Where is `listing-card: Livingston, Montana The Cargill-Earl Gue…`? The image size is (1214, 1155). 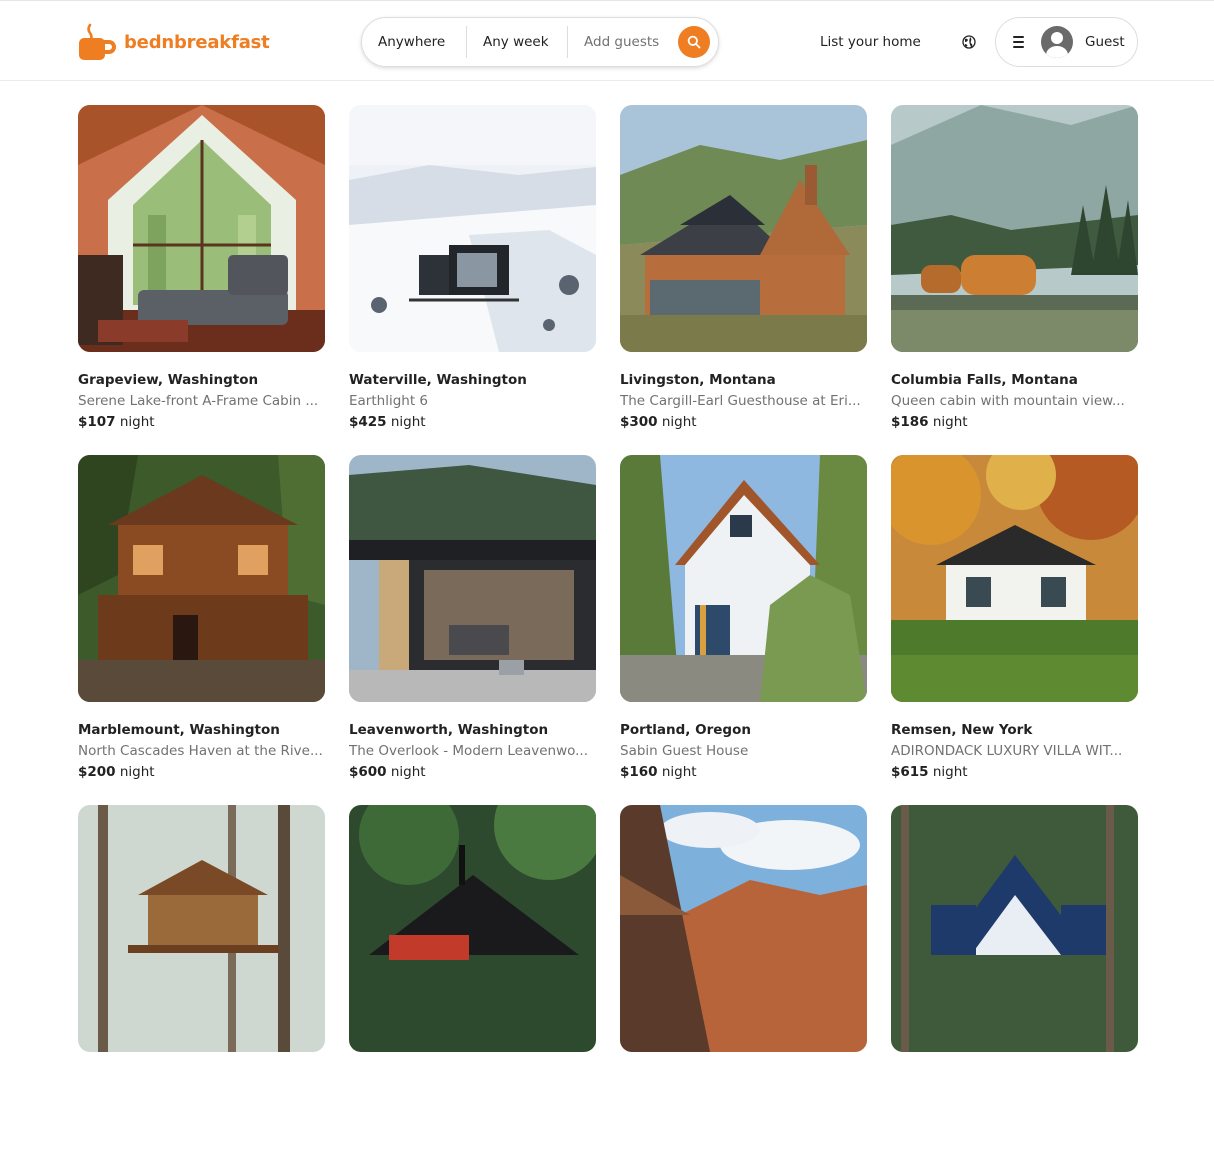
listing-card: Livingston, Montana The Cargill-Earl Gue… is located at coordinates (743, 280).